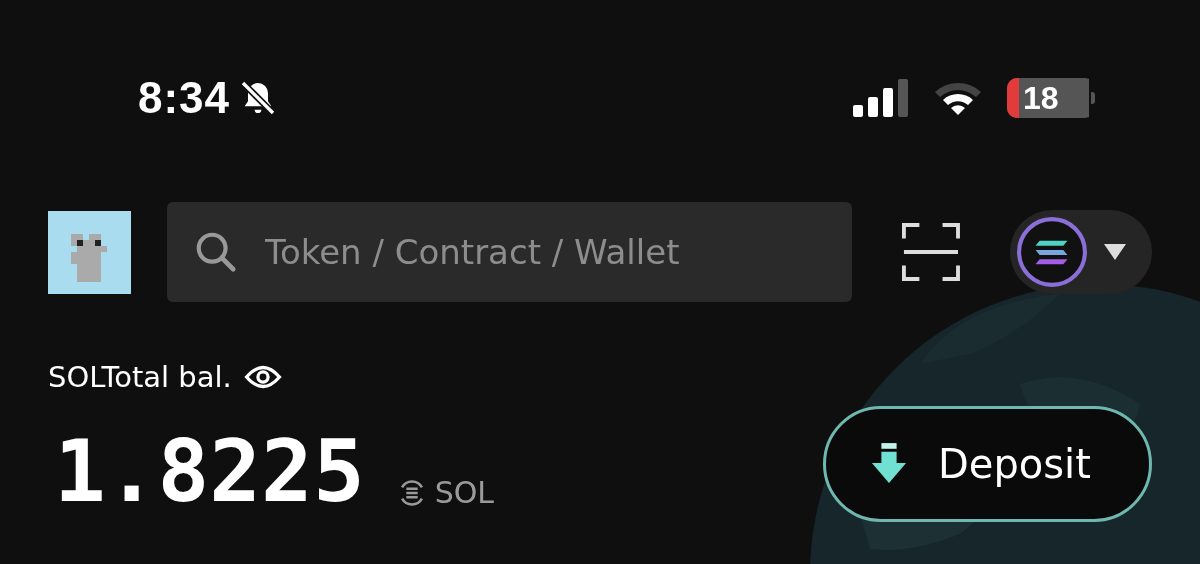 The height and width of the screenshot is (564, 1200). I want to click on download-arrow-icon, so click(889, 464).